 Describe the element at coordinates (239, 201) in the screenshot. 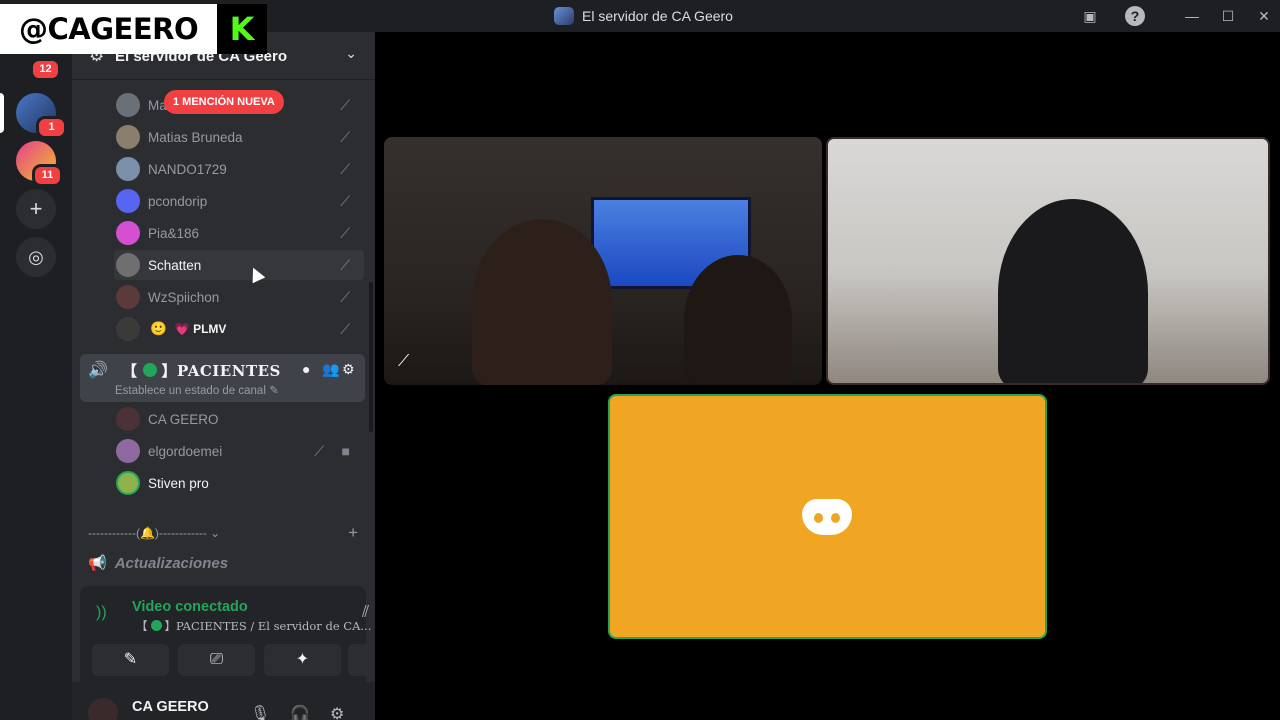

I see `voice-user: pcondorip ⟋` at that location.